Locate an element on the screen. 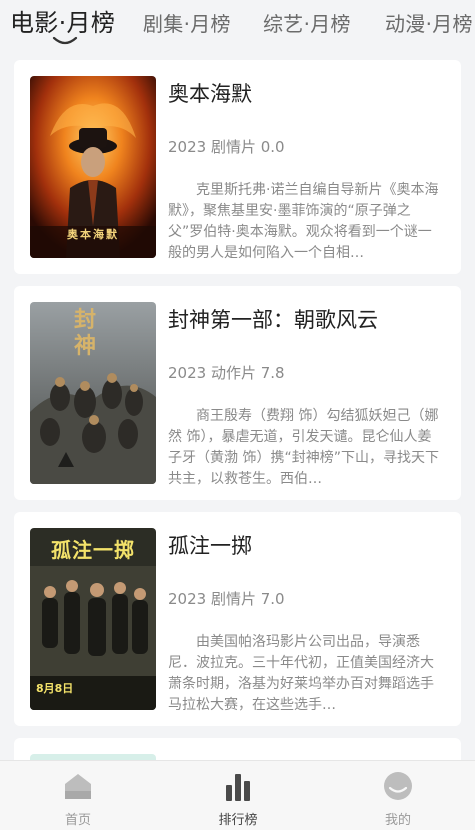 The height and width of the screenshot is (830, 475). bottom-navigation: 首页 排行榜 我的 is located at coordinates (237, 795).